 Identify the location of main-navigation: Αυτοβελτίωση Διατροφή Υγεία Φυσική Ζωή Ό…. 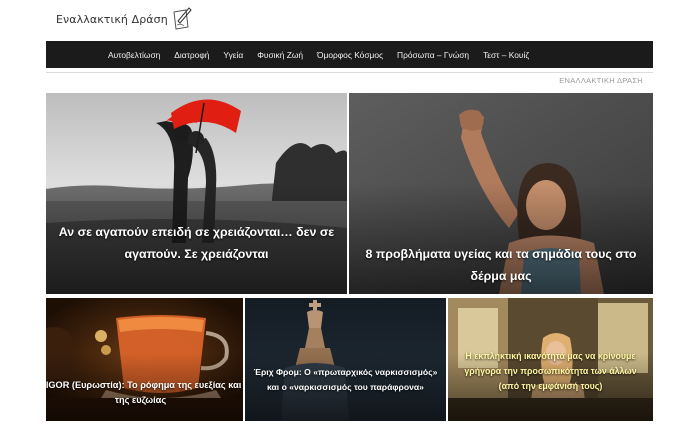
(349, 54).